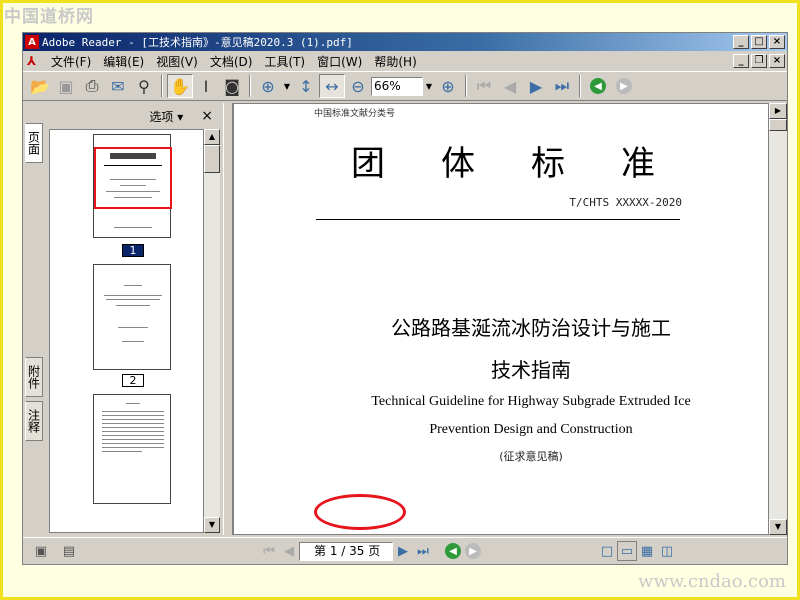  I want to click on doc-restore-button: ❐, so click(759, 61).